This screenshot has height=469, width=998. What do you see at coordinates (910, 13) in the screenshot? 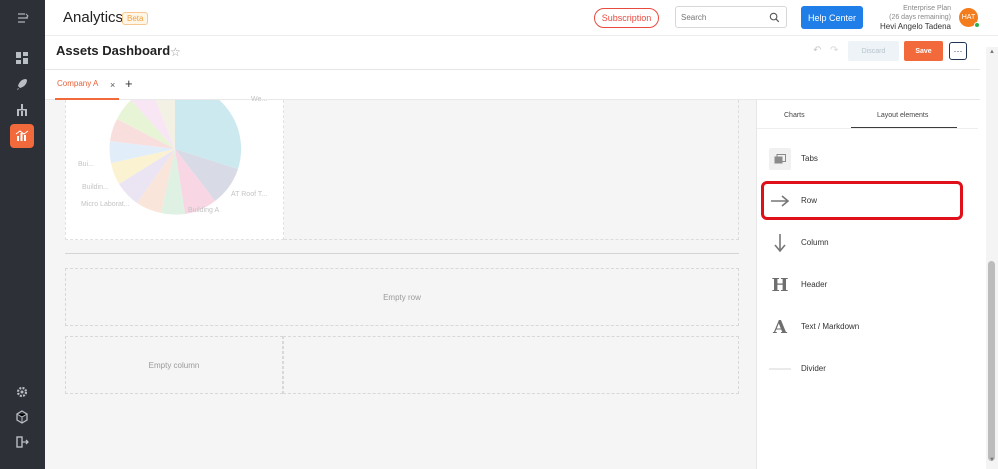
I see `plan-info: Enterprise Plan (26 days remaining)` at bounding box center [910, 13].